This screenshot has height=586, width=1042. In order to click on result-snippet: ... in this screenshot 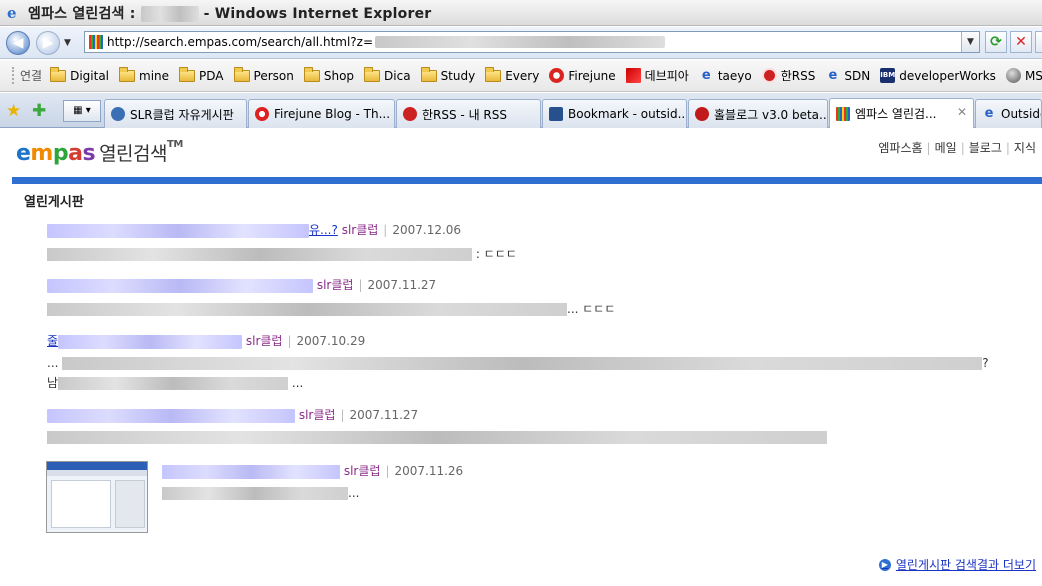, I will do `click(312, 493)`.